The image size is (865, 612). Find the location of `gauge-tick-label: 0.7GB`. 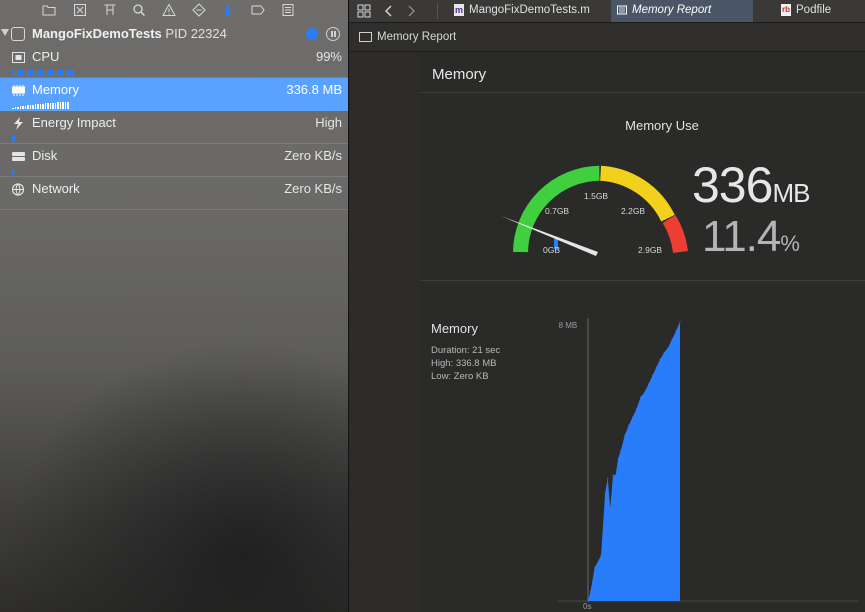

gauge-tick-label: 0.7GB is located at coordinates (557, 211).